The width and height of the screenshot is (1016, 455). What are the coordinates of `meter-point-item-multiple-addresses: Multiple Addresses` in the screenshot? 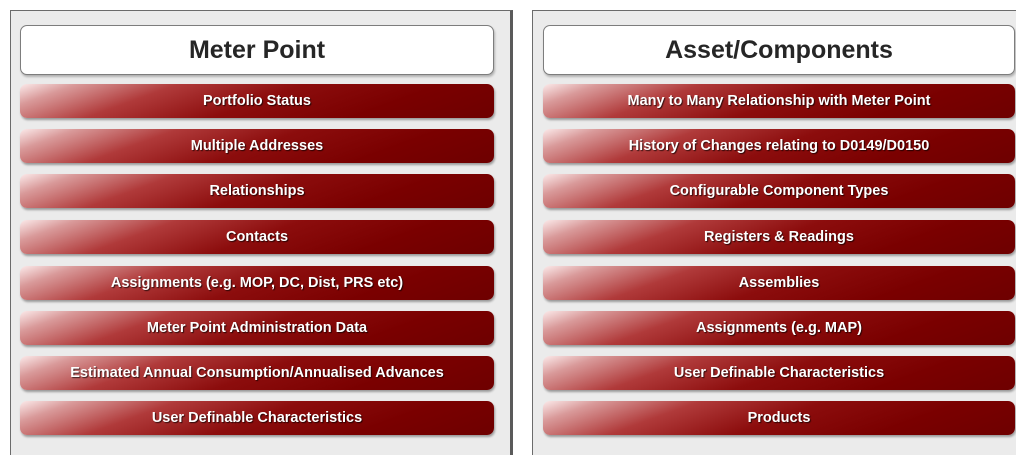 It's located at (257, 146).